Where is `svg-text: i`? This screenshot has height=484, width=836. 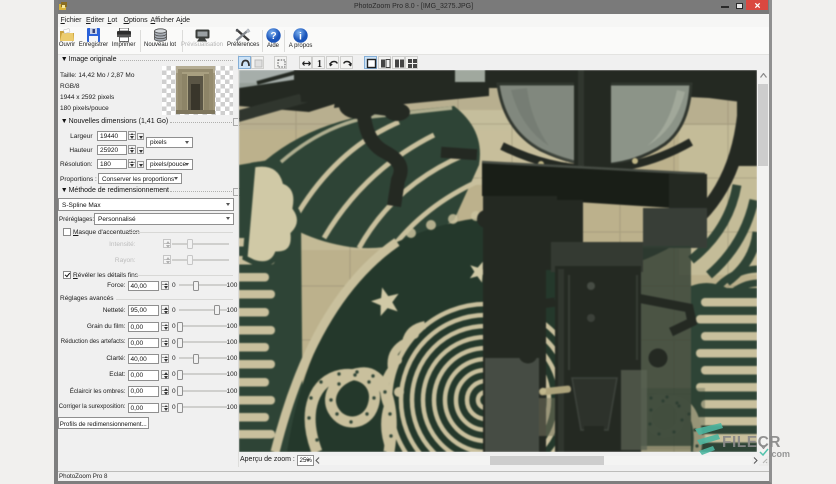
svg-text: i is located at coordinates (300, 36).